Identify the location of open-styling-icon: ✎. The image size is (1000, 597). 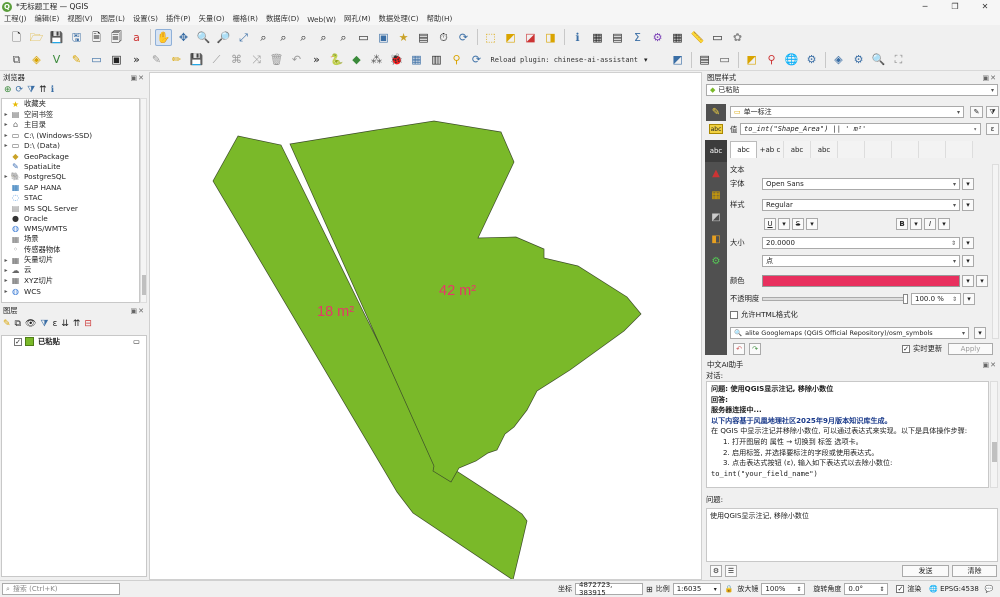
(7, 324).